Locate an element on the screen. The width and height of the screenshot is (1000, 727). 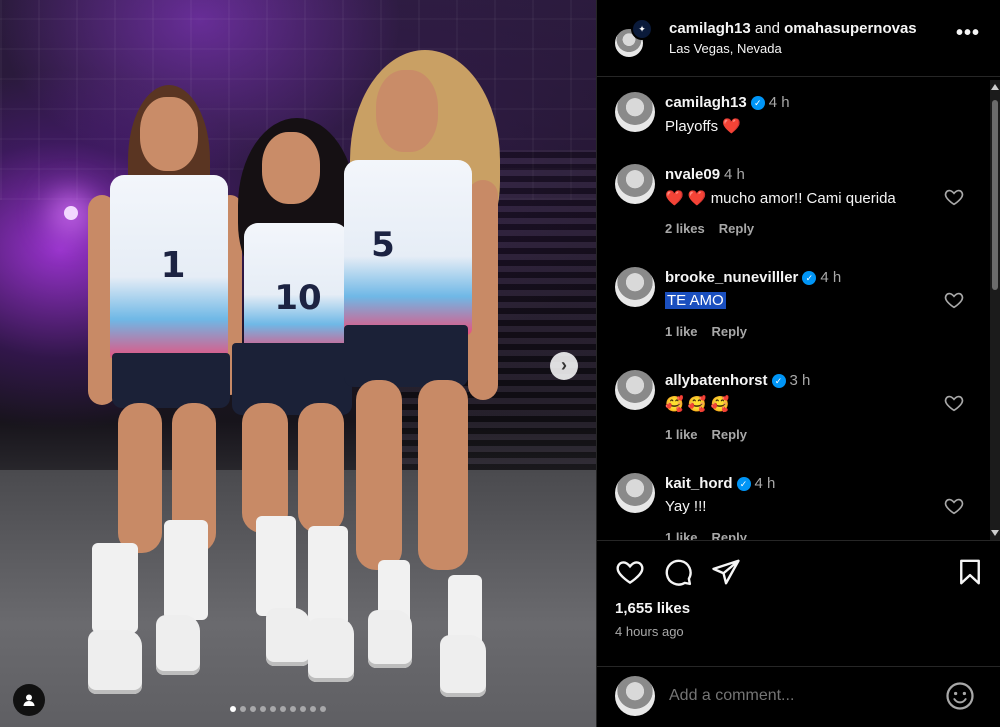
comment-username: brooke_nunevilller is located at coordinates (731, 277).